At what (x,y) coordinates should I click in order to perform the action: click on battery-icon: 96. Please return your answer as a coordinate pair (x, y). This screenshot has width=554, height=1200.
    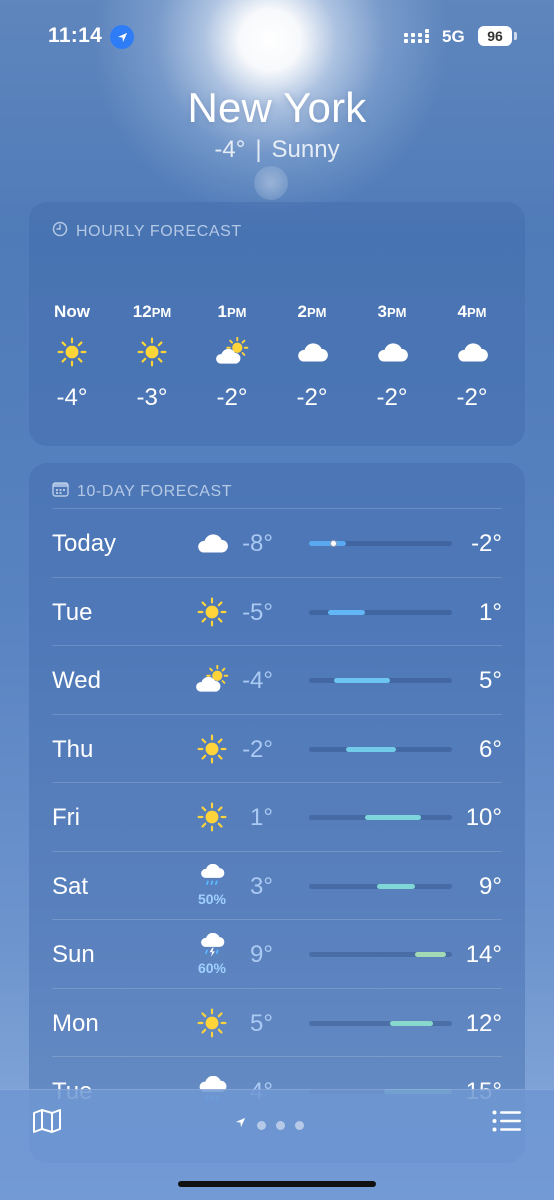
    Looking at the image, I should click on (495, 36).